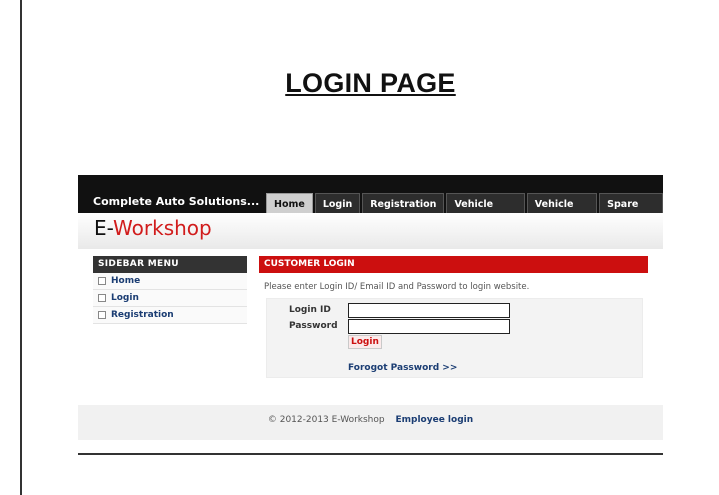  I want to click on document-title: LOGIN PAGE, so click(370, 83).